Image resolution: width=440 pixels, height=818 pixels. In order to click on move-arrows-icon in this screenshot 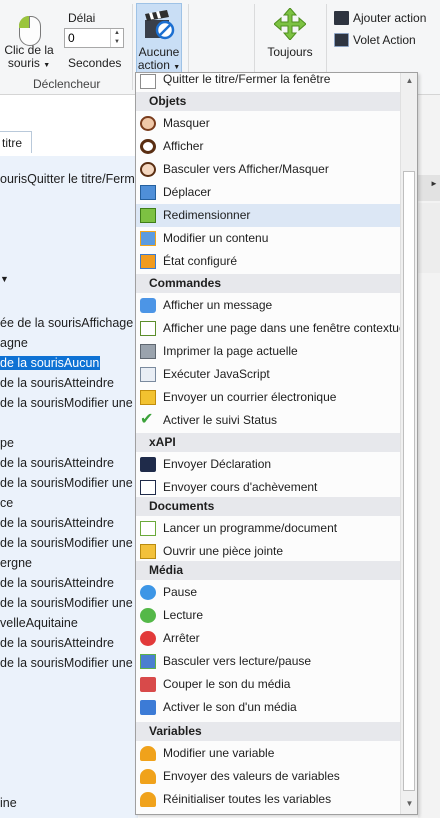, I will do `click(290, 24)`.